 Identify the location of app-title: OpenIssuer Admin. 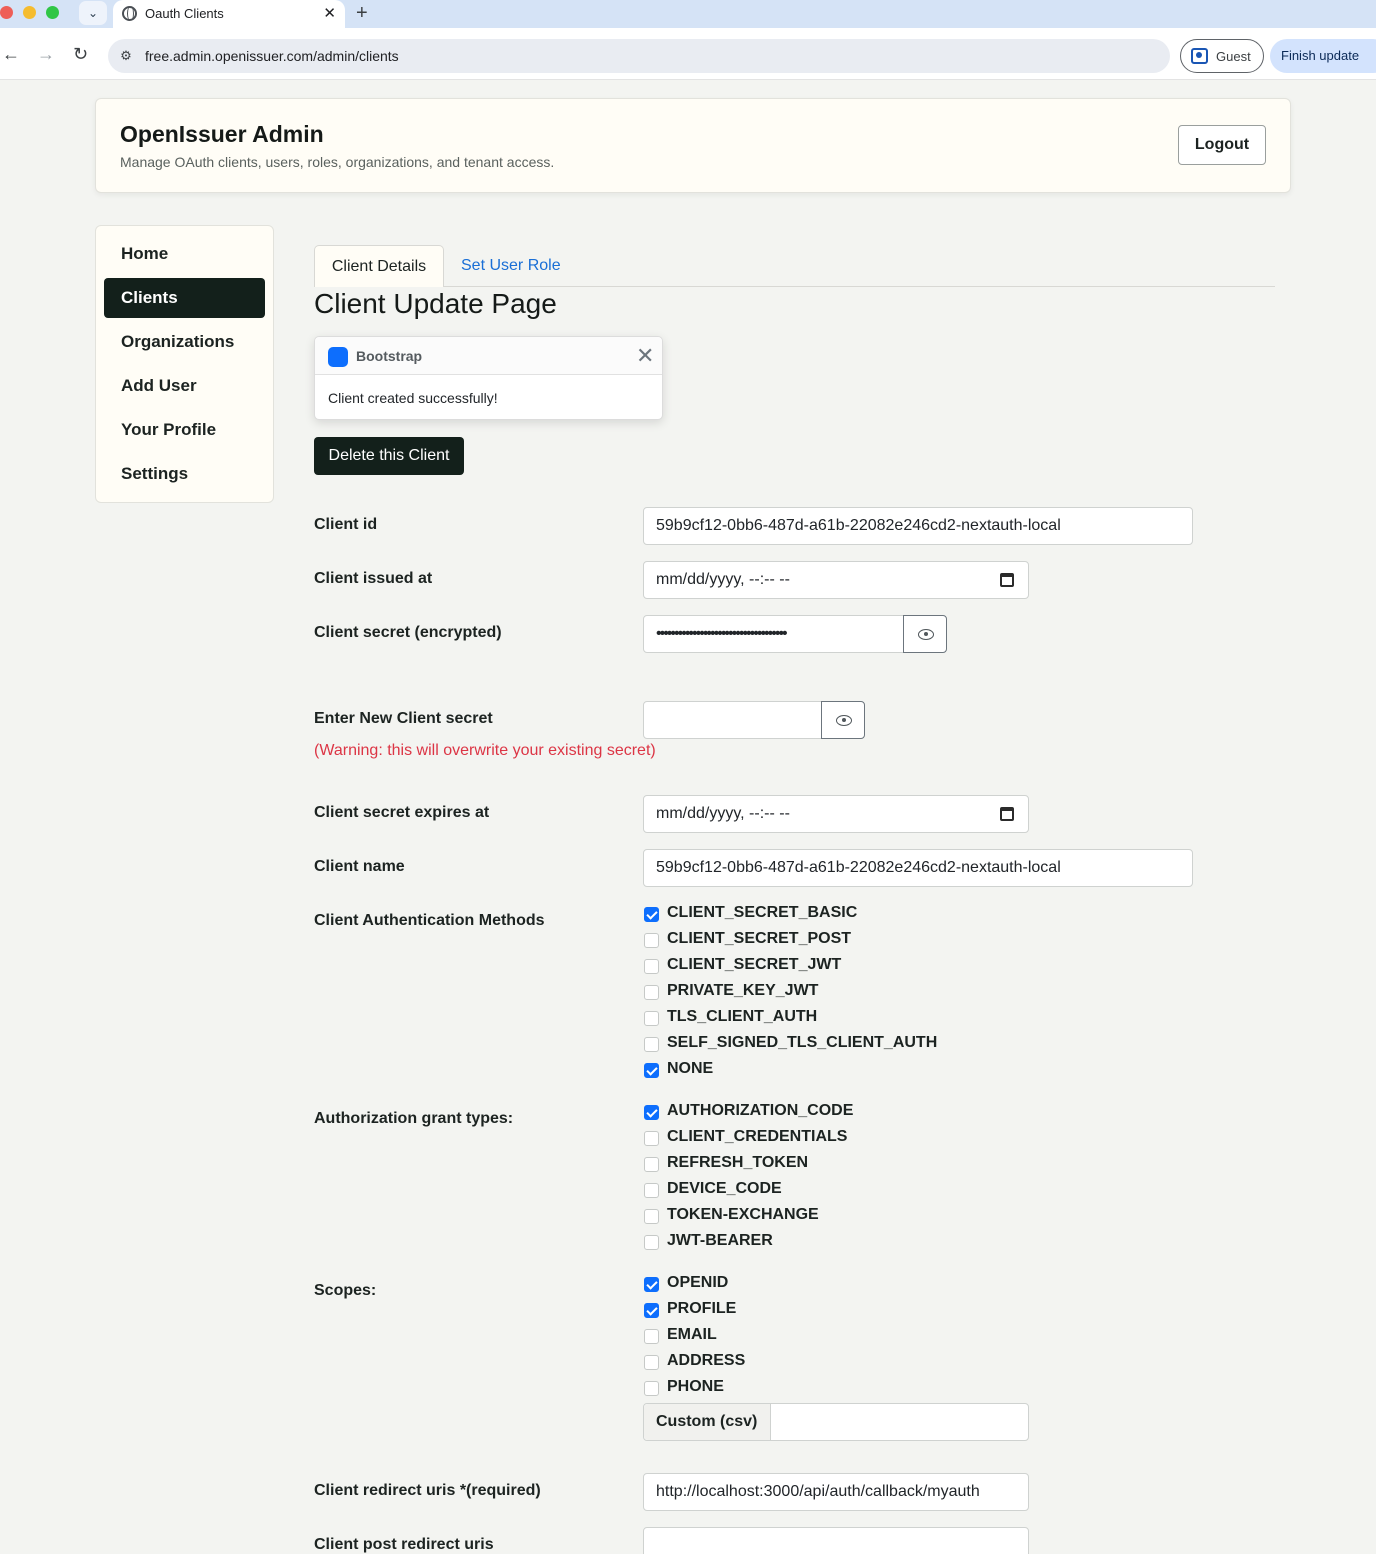
(222, 134).